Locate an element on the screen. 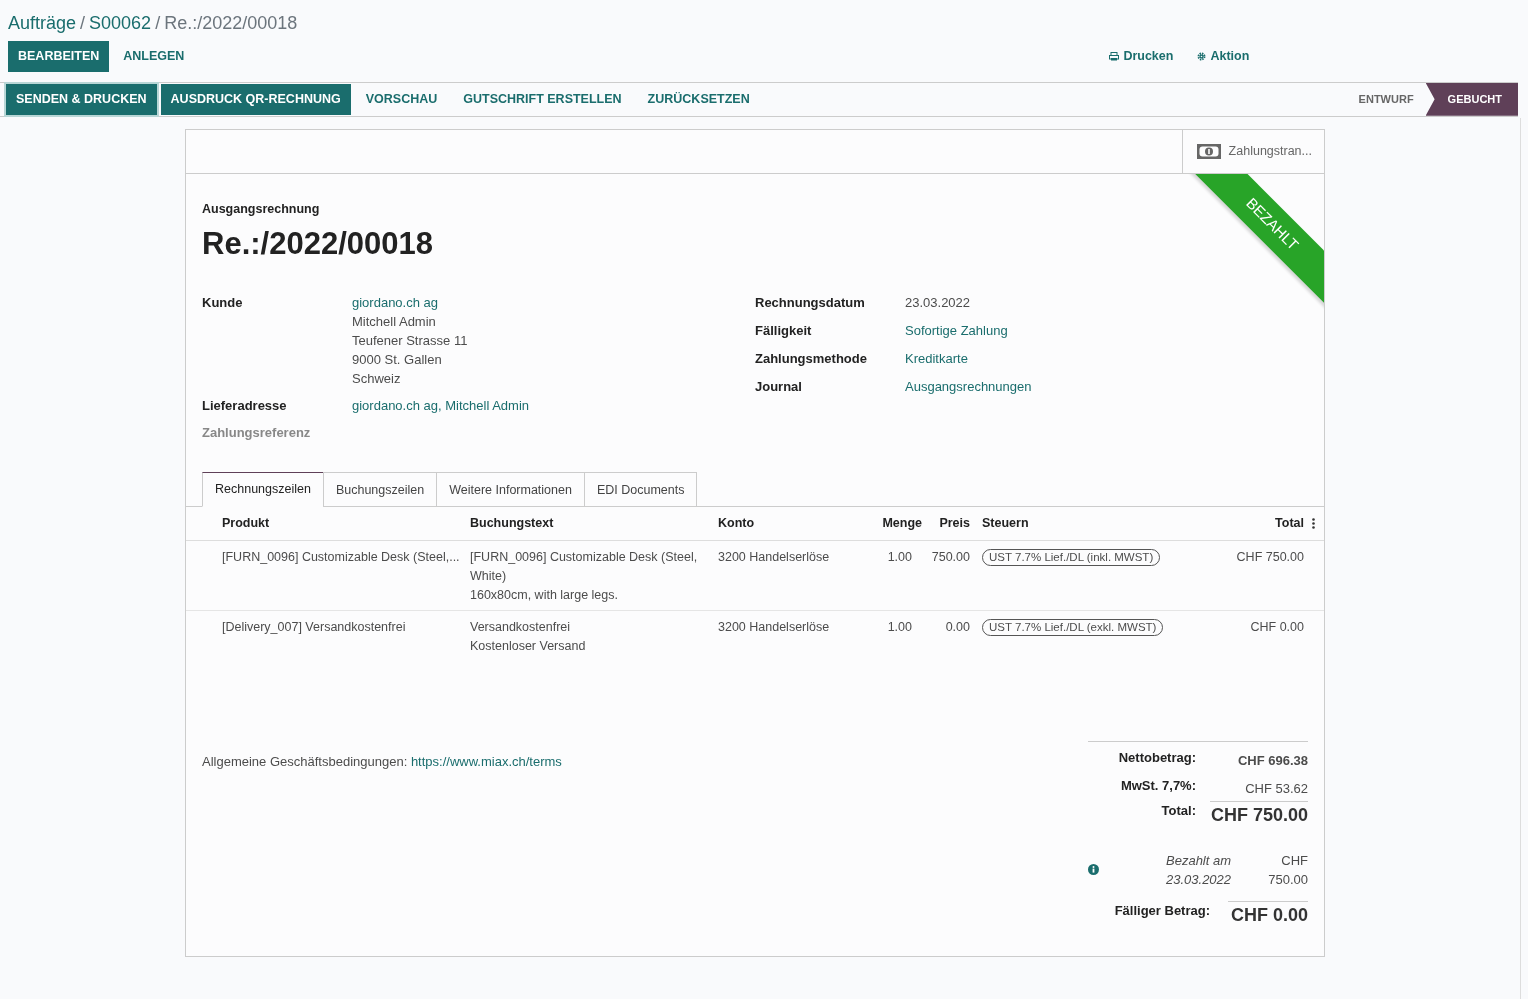 The width and height of the screenshot is (1528, 999). amount-due-label: Fälliger Betrag: is located at coordinates (1162, 910).